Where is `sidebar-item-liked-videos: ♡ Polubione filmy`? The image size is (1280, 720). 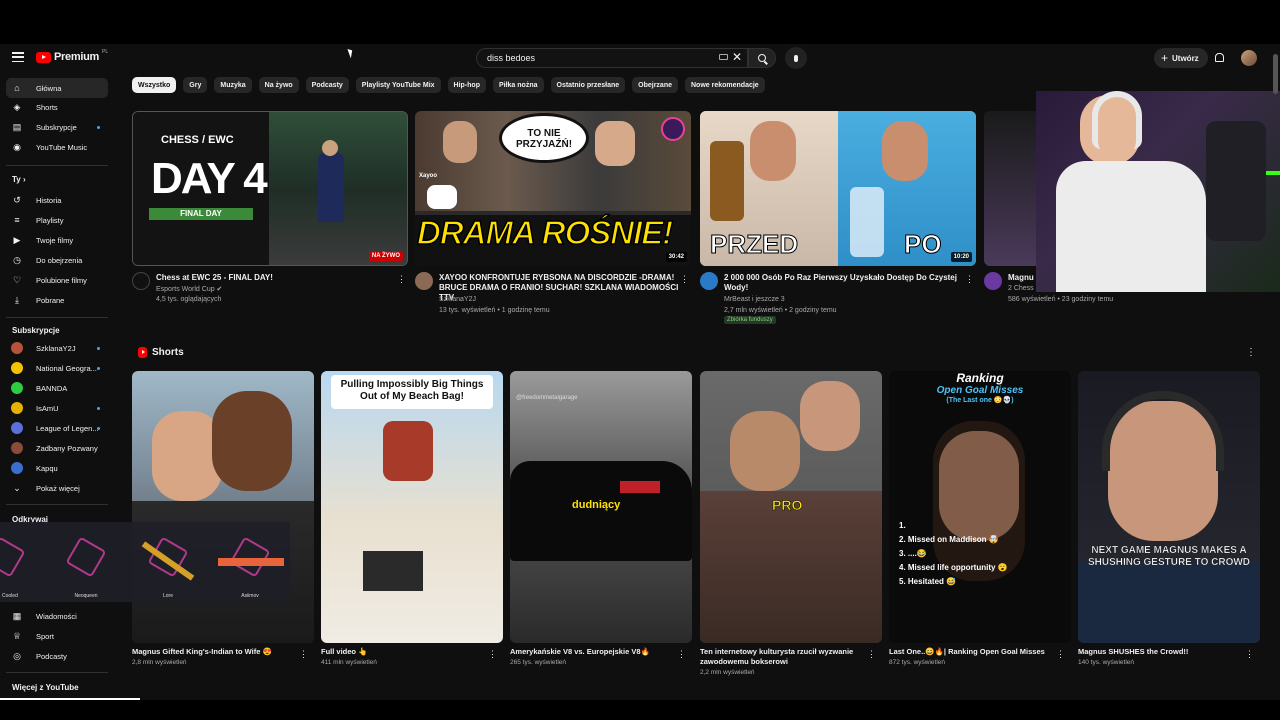 sidebar-item-liked-videos: ♡ Polubione filmy is located at coordinates (57, 280).